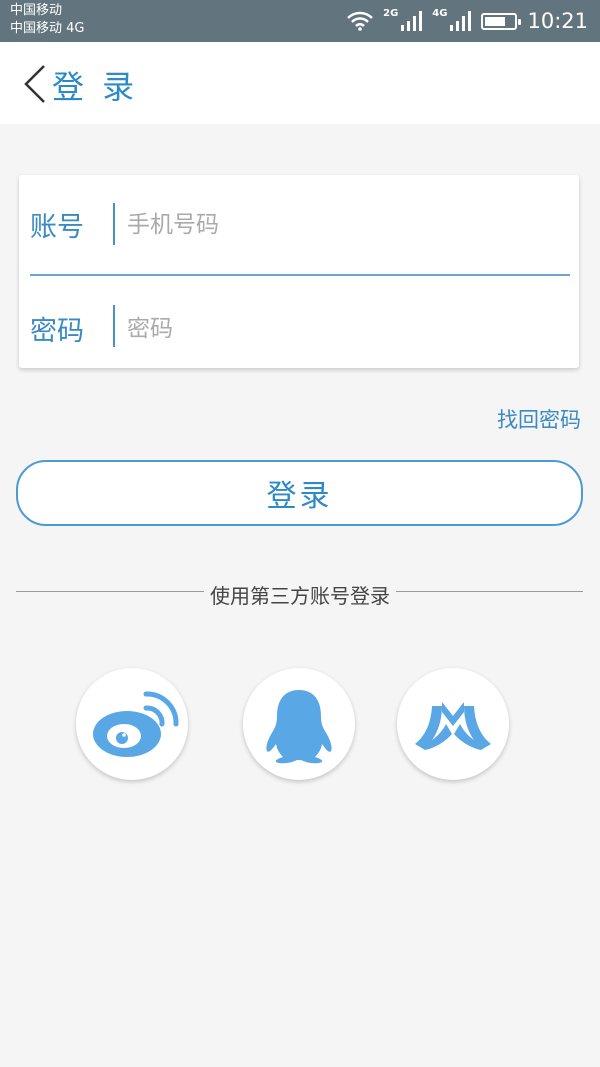 Image resolution: width=600 pixels, height=1067 pixels. What do you see at coordinates (299, 727) in the screenshot?
I see `qq-icon` at bounding box center [299, 727].